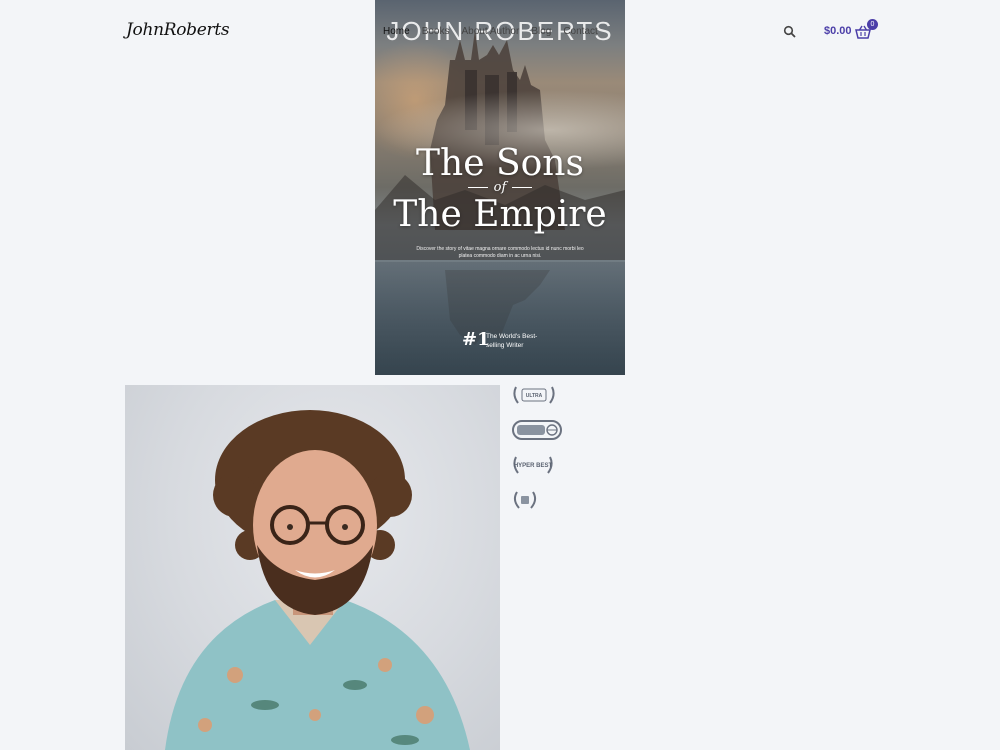  I want to click on ultra-award-label: ULTRA, so click(534, 396).